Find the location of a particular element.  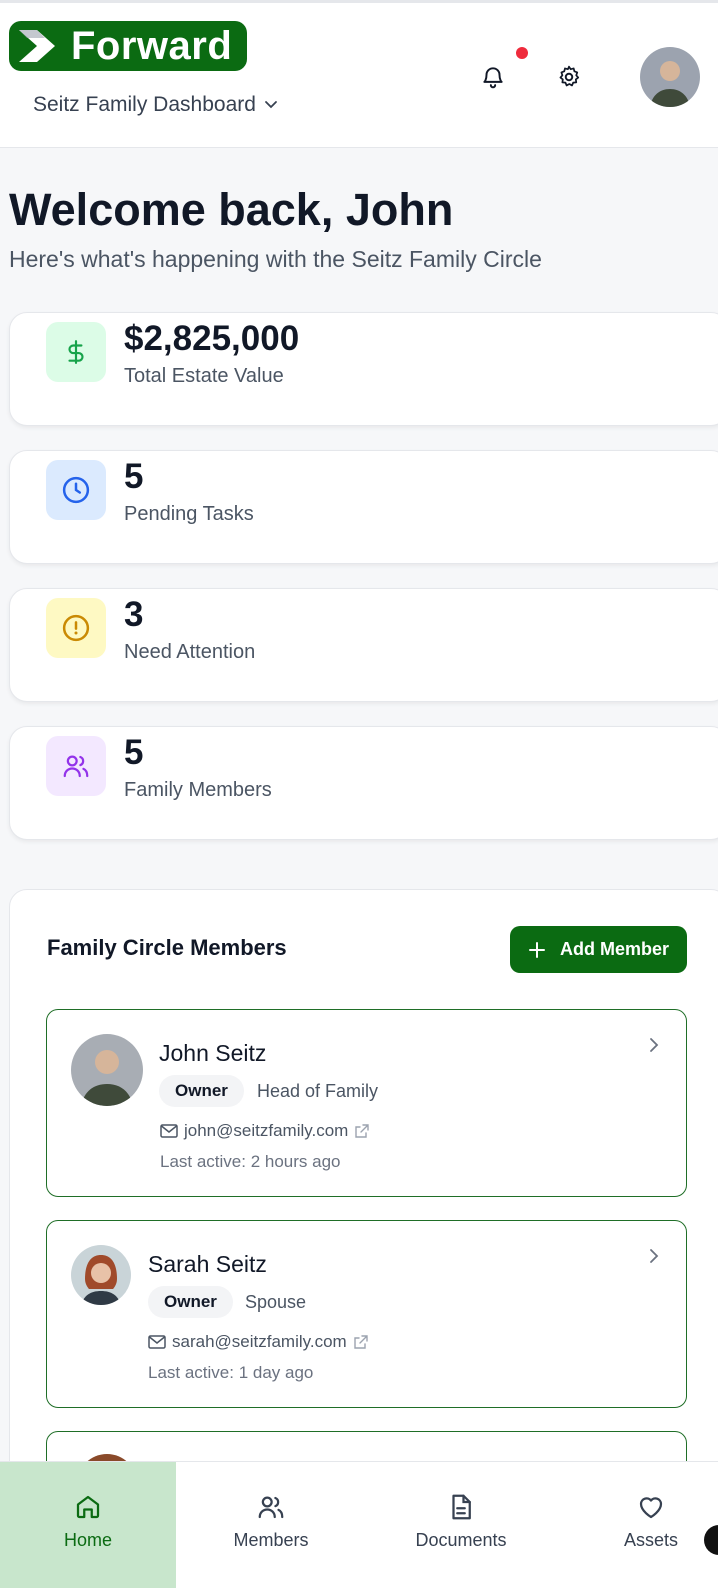

forward-logo: Forward is located at coordinates (128, 46).